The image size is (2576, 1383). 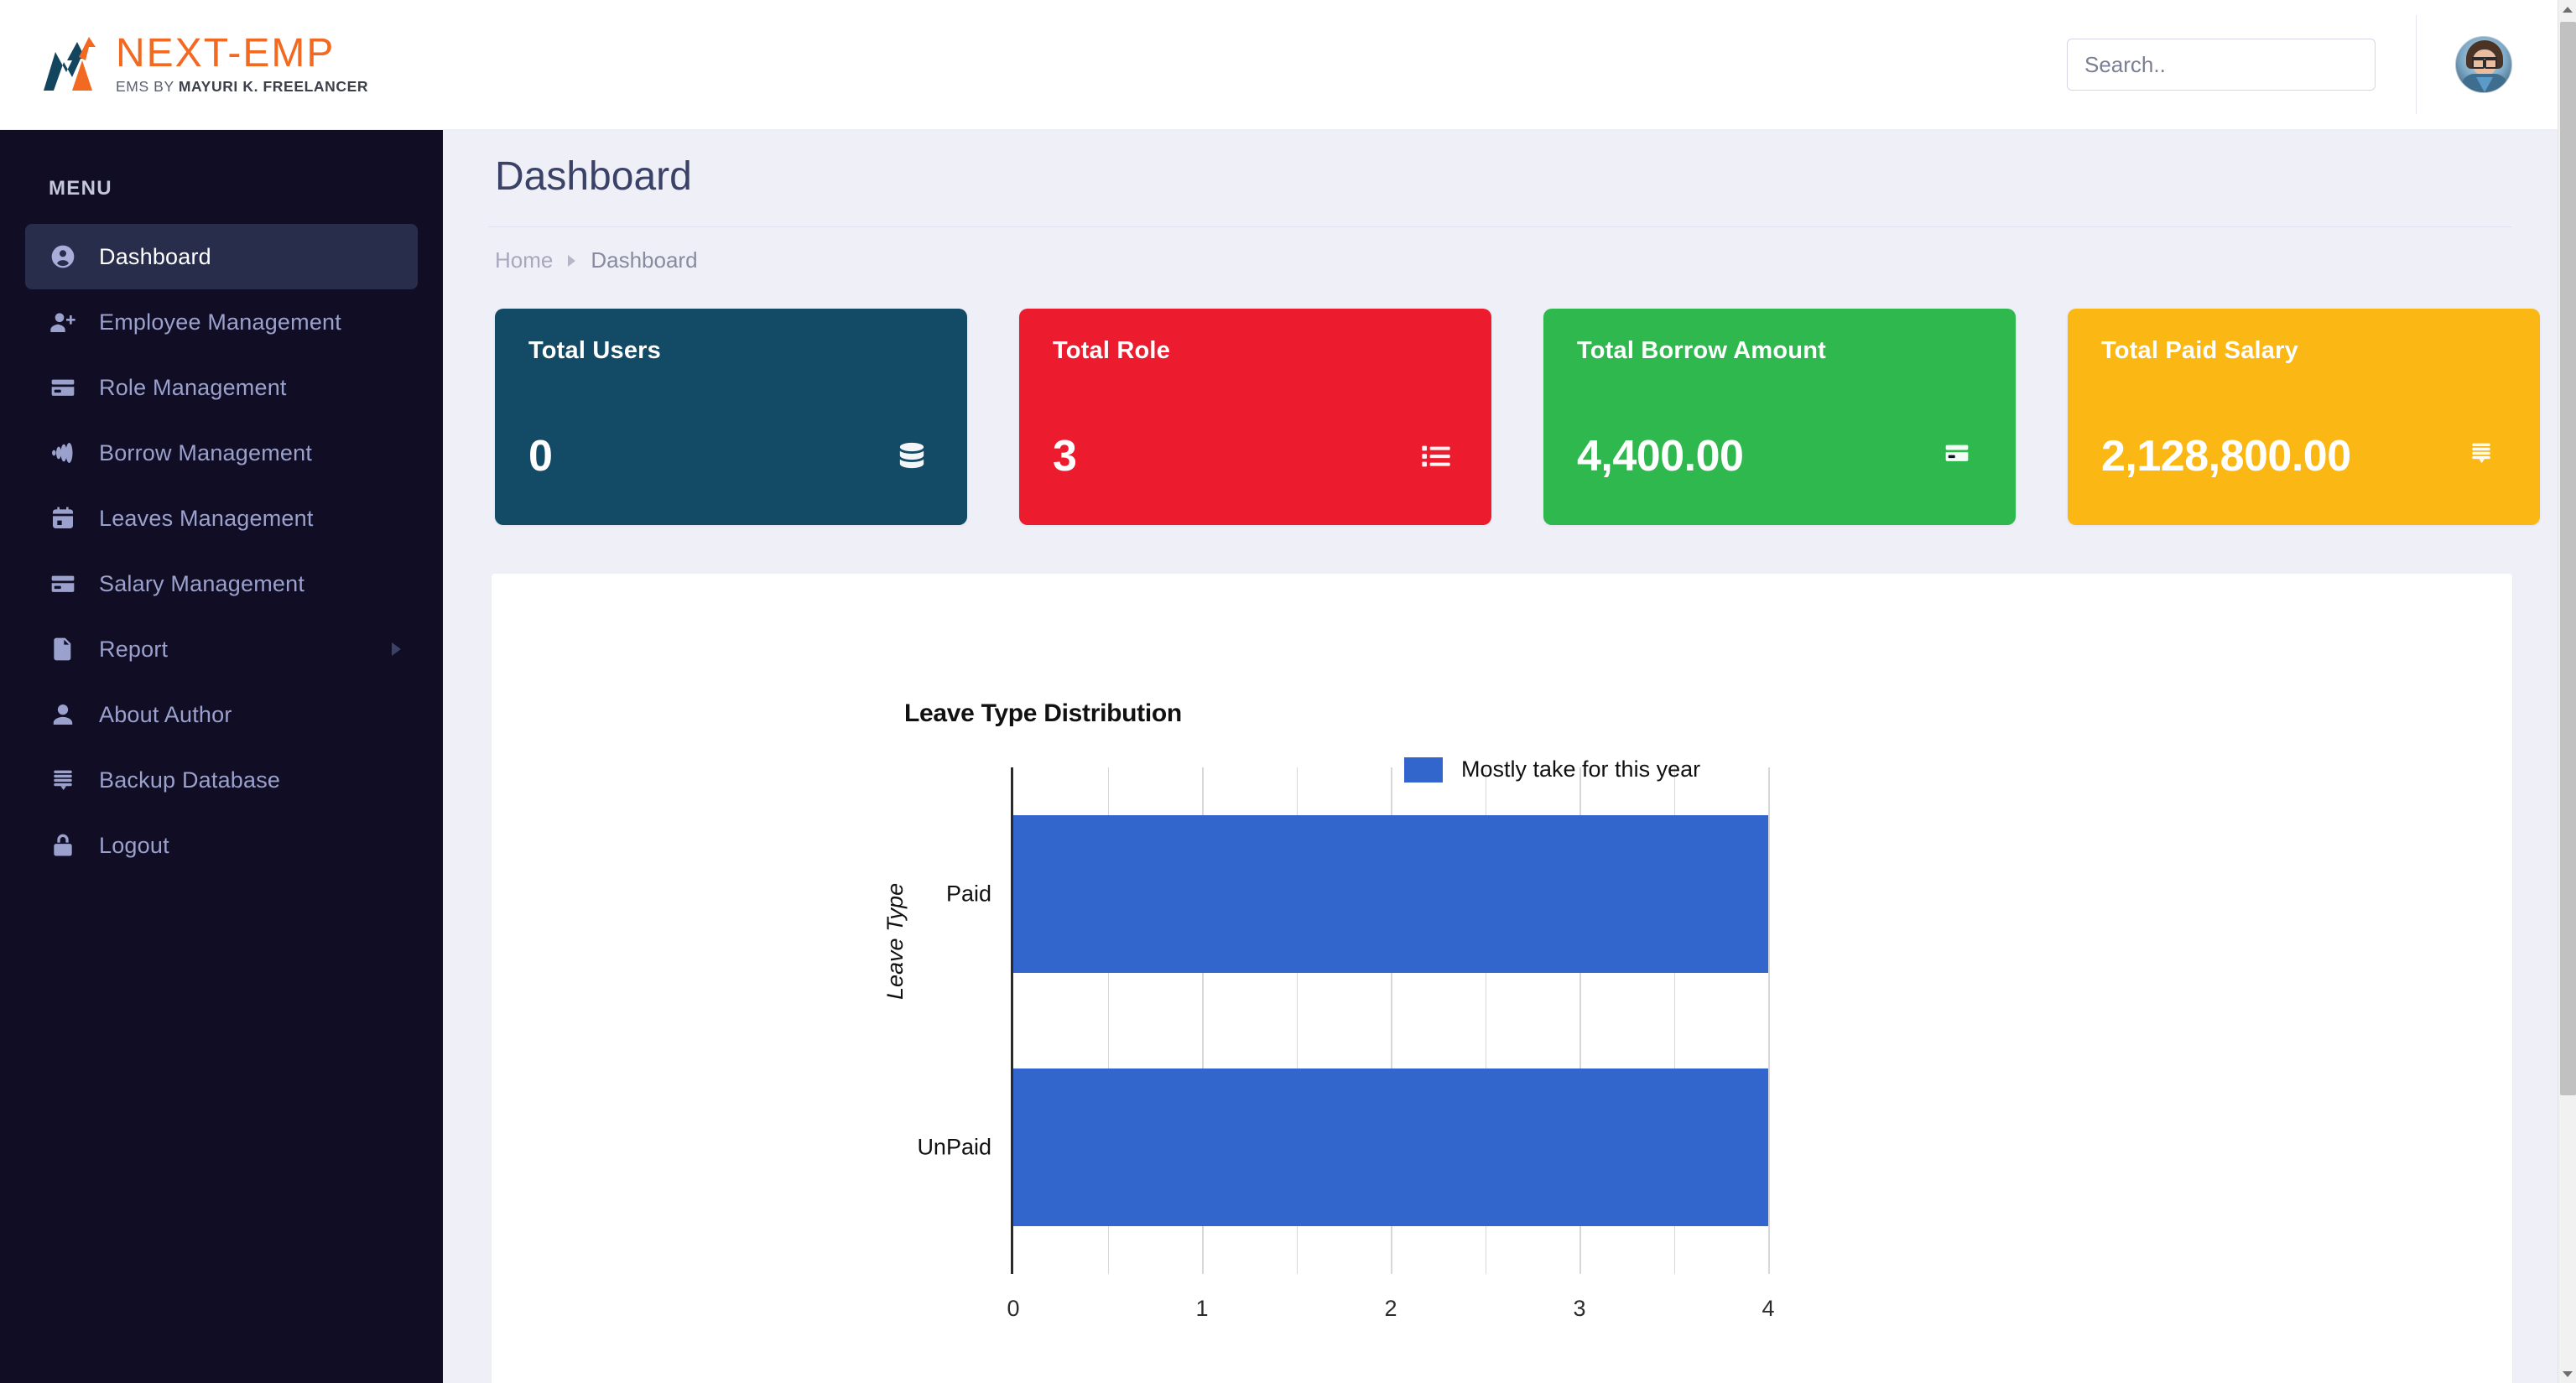 I want to click on sidebar-item-role-management: Role Management, so click(x=221, y=387).